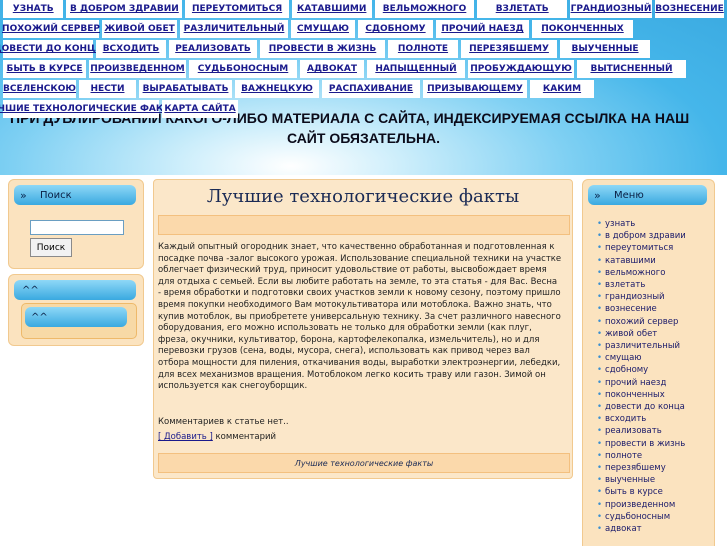 Image resolution: width=727 pixels, height=546 pixels. I want to click on menu-item-label: узнать, so click(620, 224).